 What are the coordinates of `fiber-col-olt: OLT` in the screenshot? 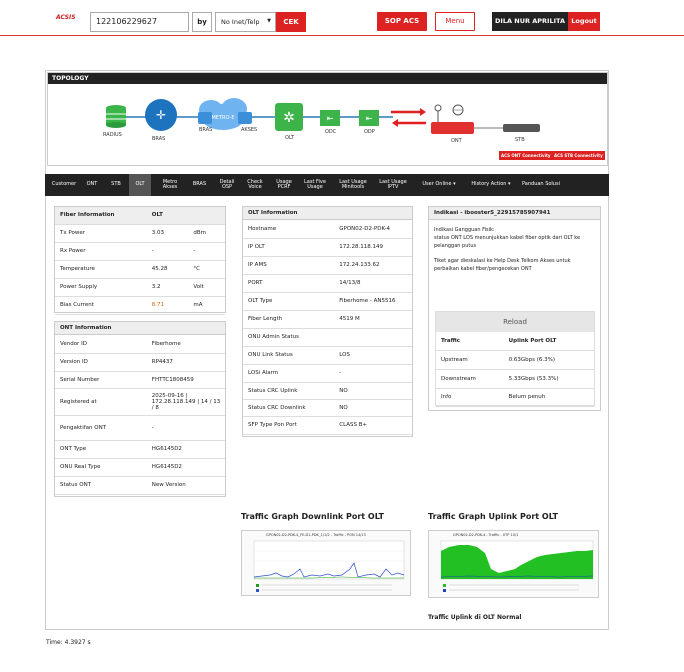 It's located at (185, 216).